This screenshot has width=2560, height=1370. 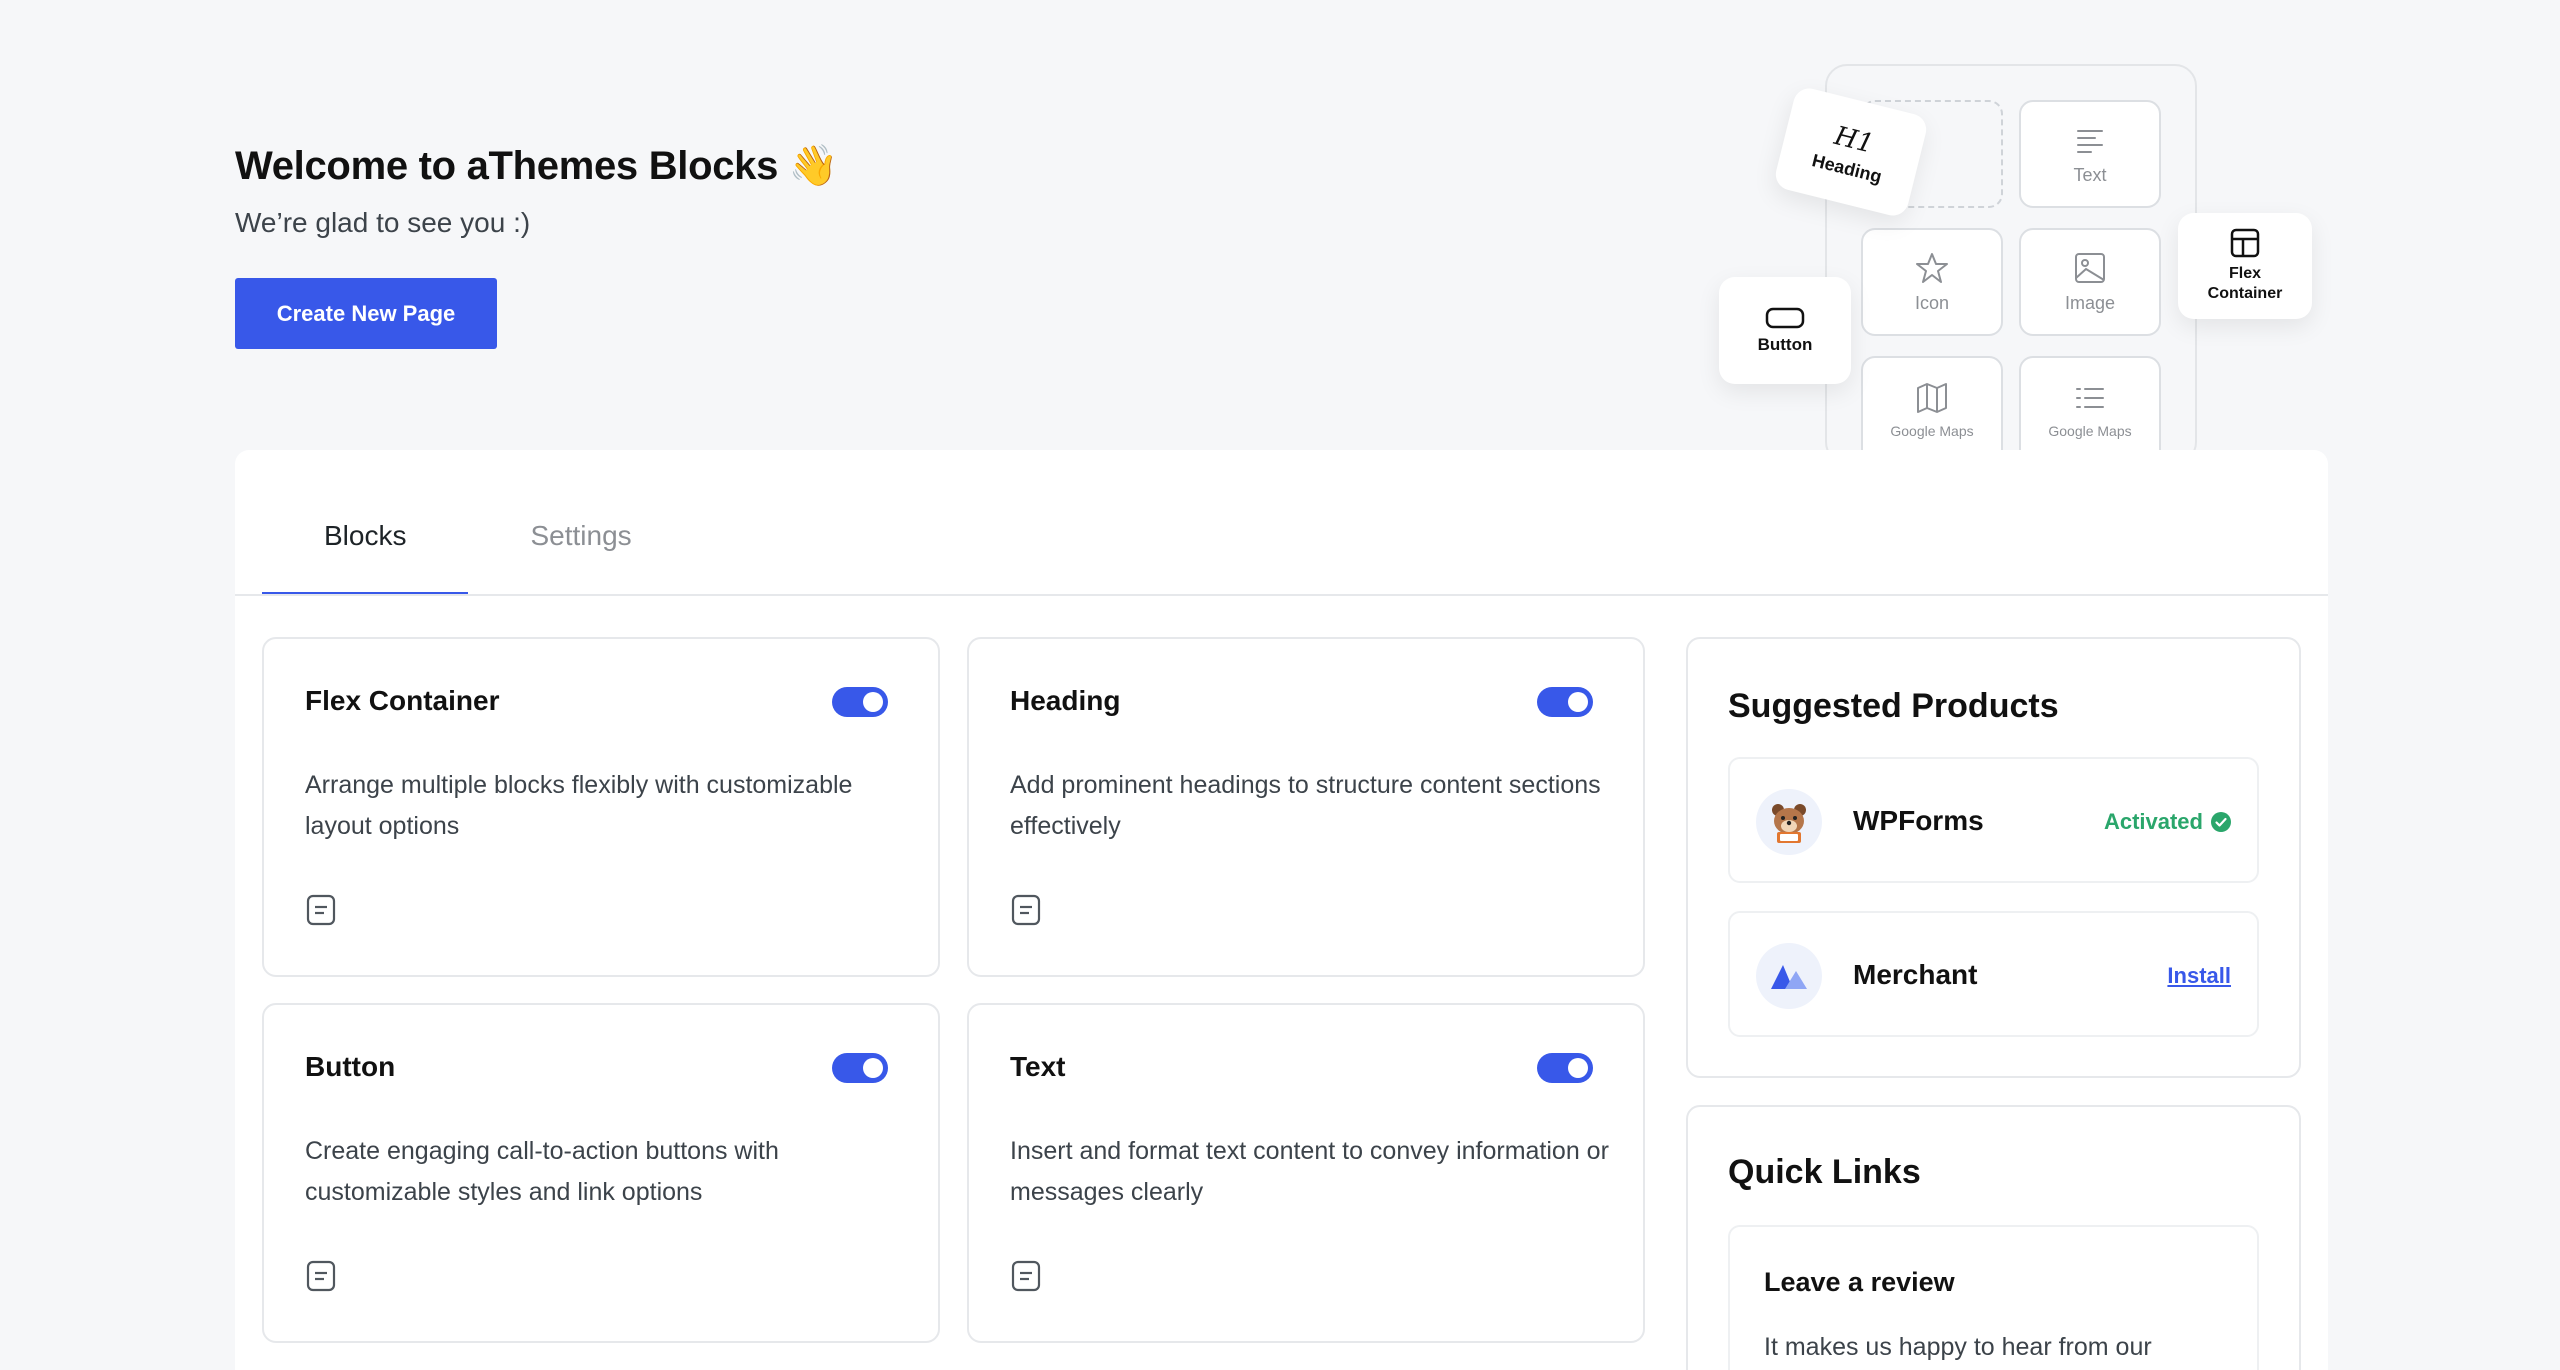 What do you see at coordinates (366, 313) in the screenshot?
I see `create-new-page-button: Create New Page` at bounding box center [366, 313].